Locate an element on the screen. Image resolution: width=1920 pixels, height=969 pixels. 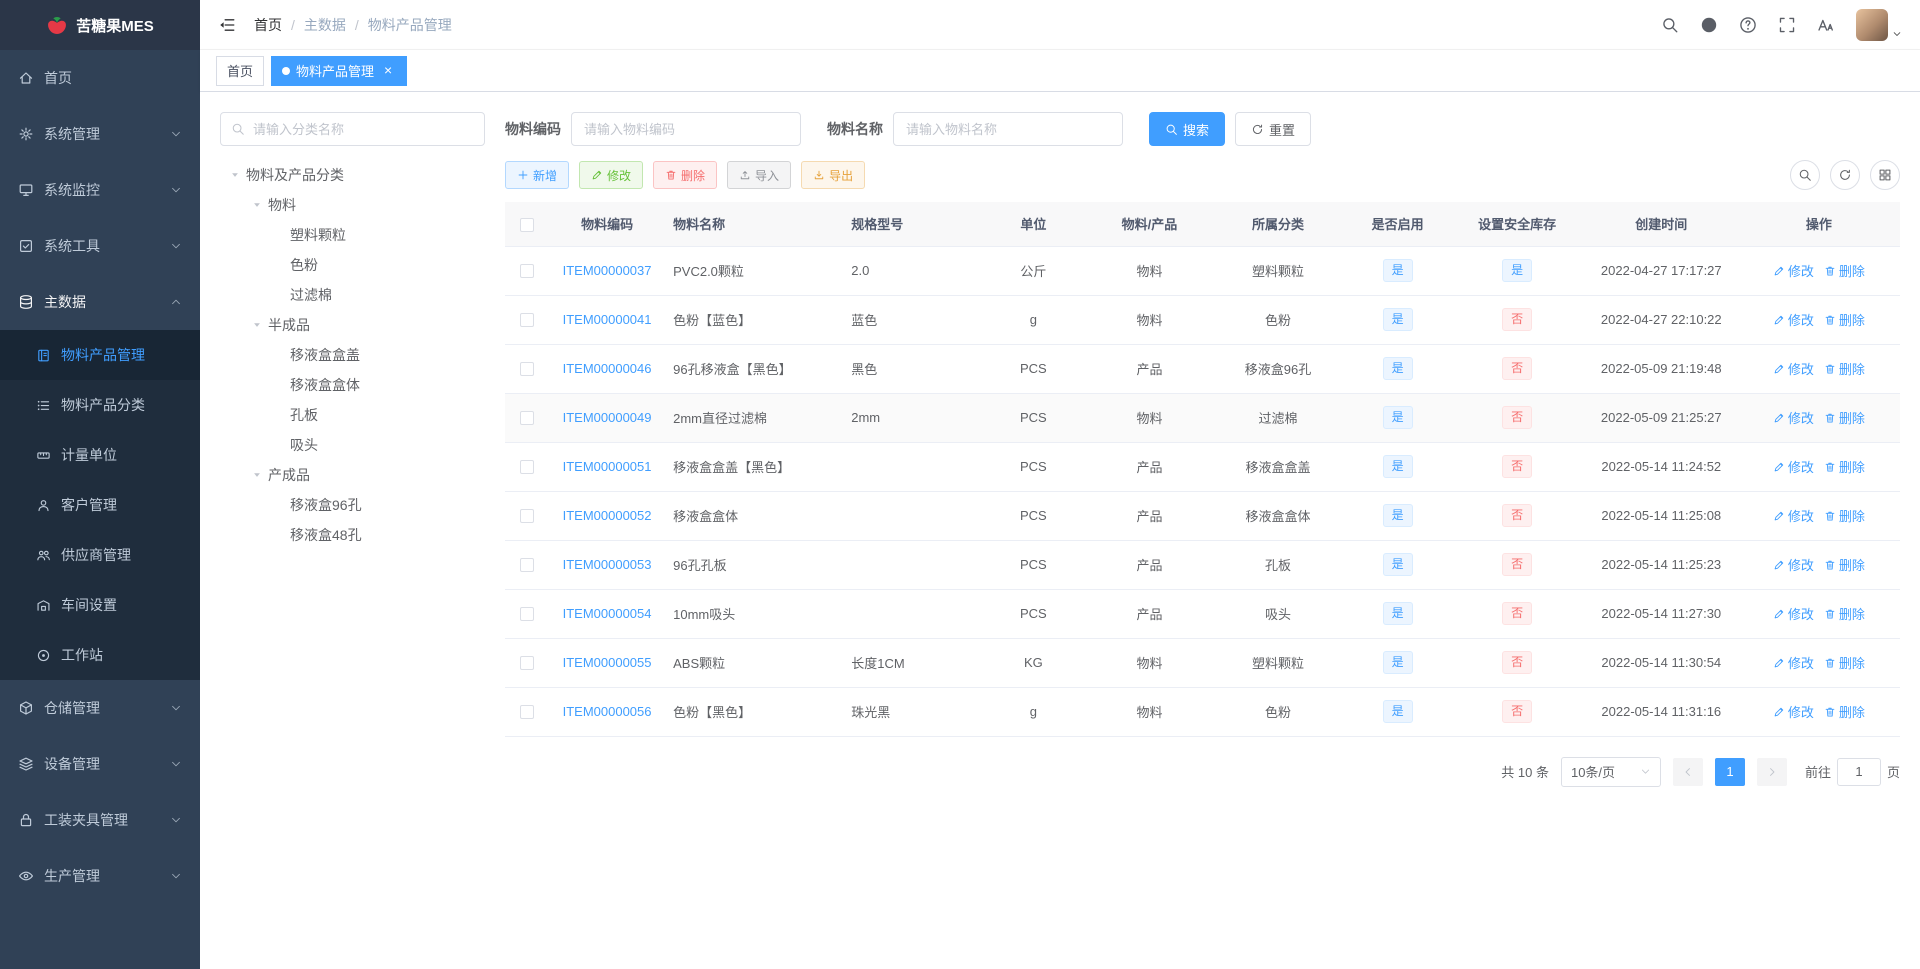
item-code-link: ITEM00000052 is located at coordinates (607, 515).